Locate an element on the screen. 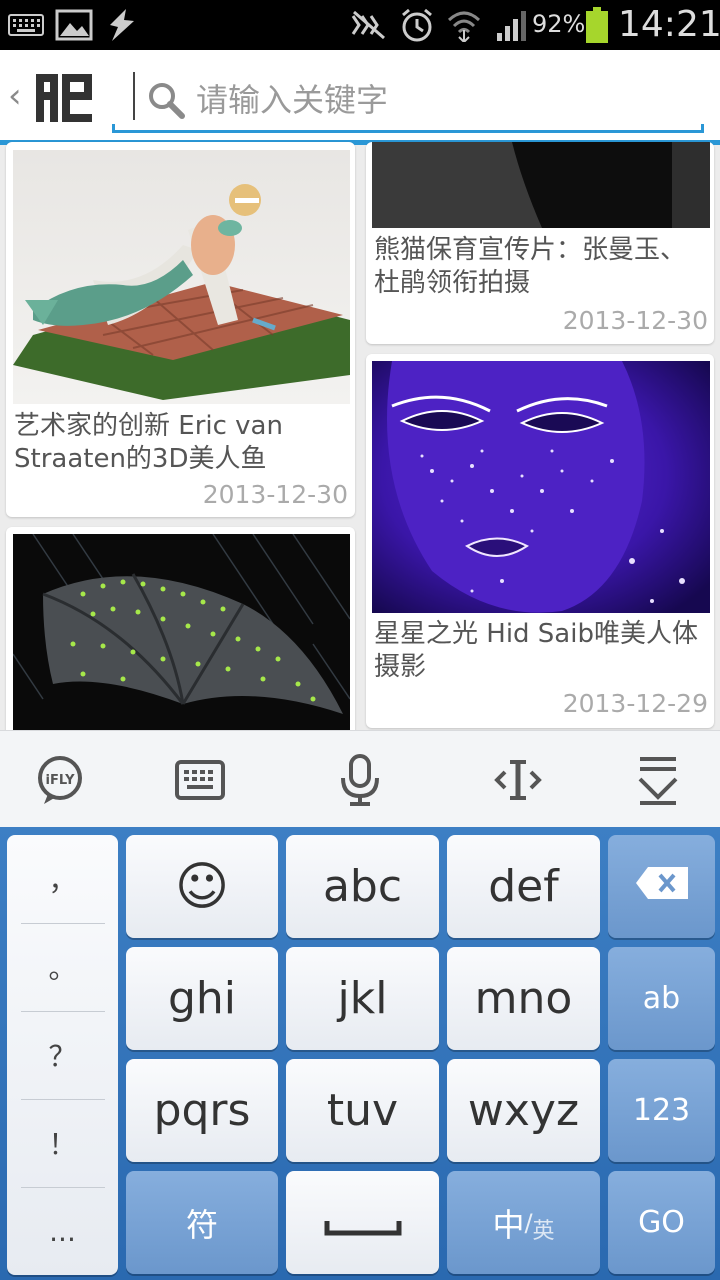 This screenshot has height=1280, width=720. emoji-key: ☺ is located at coordinates (202, 886).